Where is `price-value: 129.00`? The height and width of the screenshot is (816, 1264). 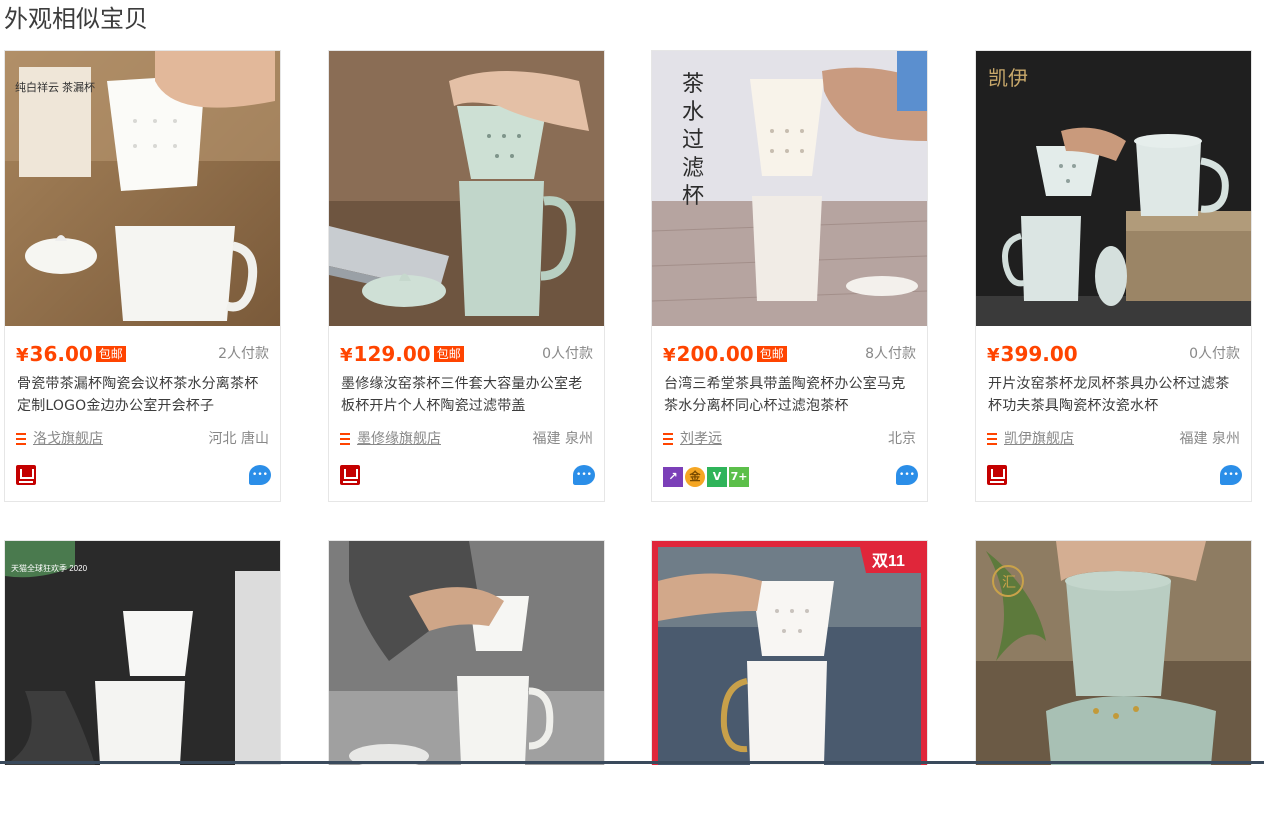 price-value: 129.00 is located at coordinates (392, 354).